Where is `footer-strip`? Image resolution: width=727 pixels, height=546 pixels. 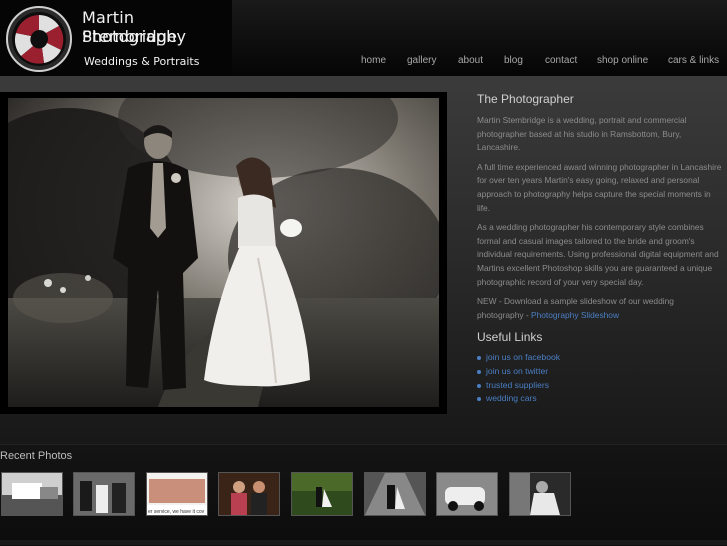 footer-strip is located at coordinates (363, 542).